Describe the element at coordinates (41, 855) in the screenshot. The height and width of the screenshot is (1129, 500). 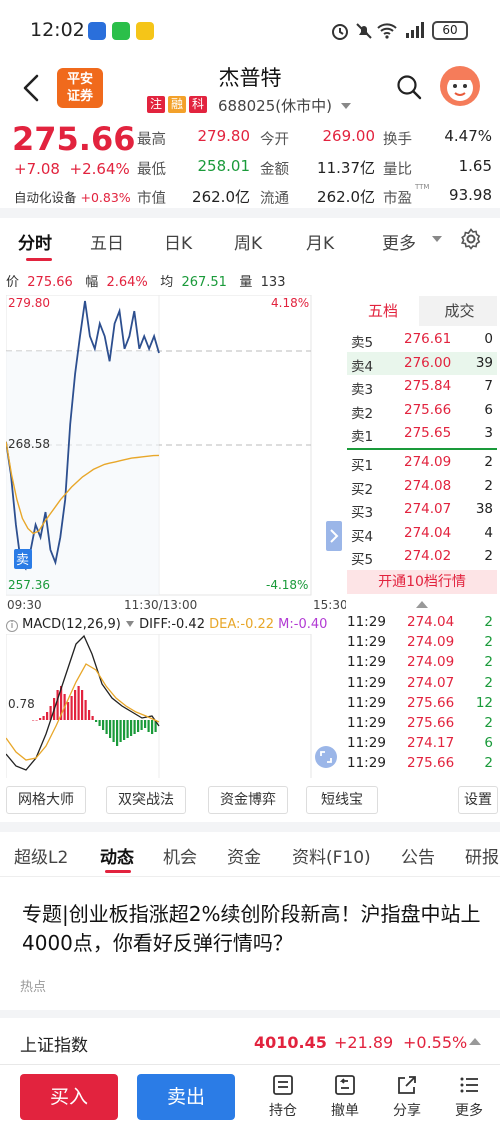
I see `content-tab: 超级L2` at that location.